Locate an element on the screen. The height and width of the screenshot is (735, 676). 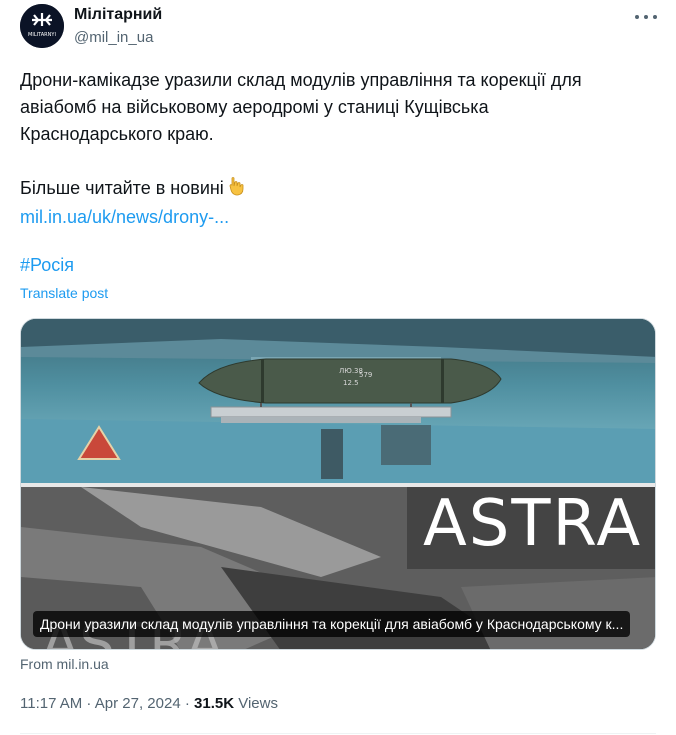
bomb-marking: 12.5 is located at coordinates (351, 383).